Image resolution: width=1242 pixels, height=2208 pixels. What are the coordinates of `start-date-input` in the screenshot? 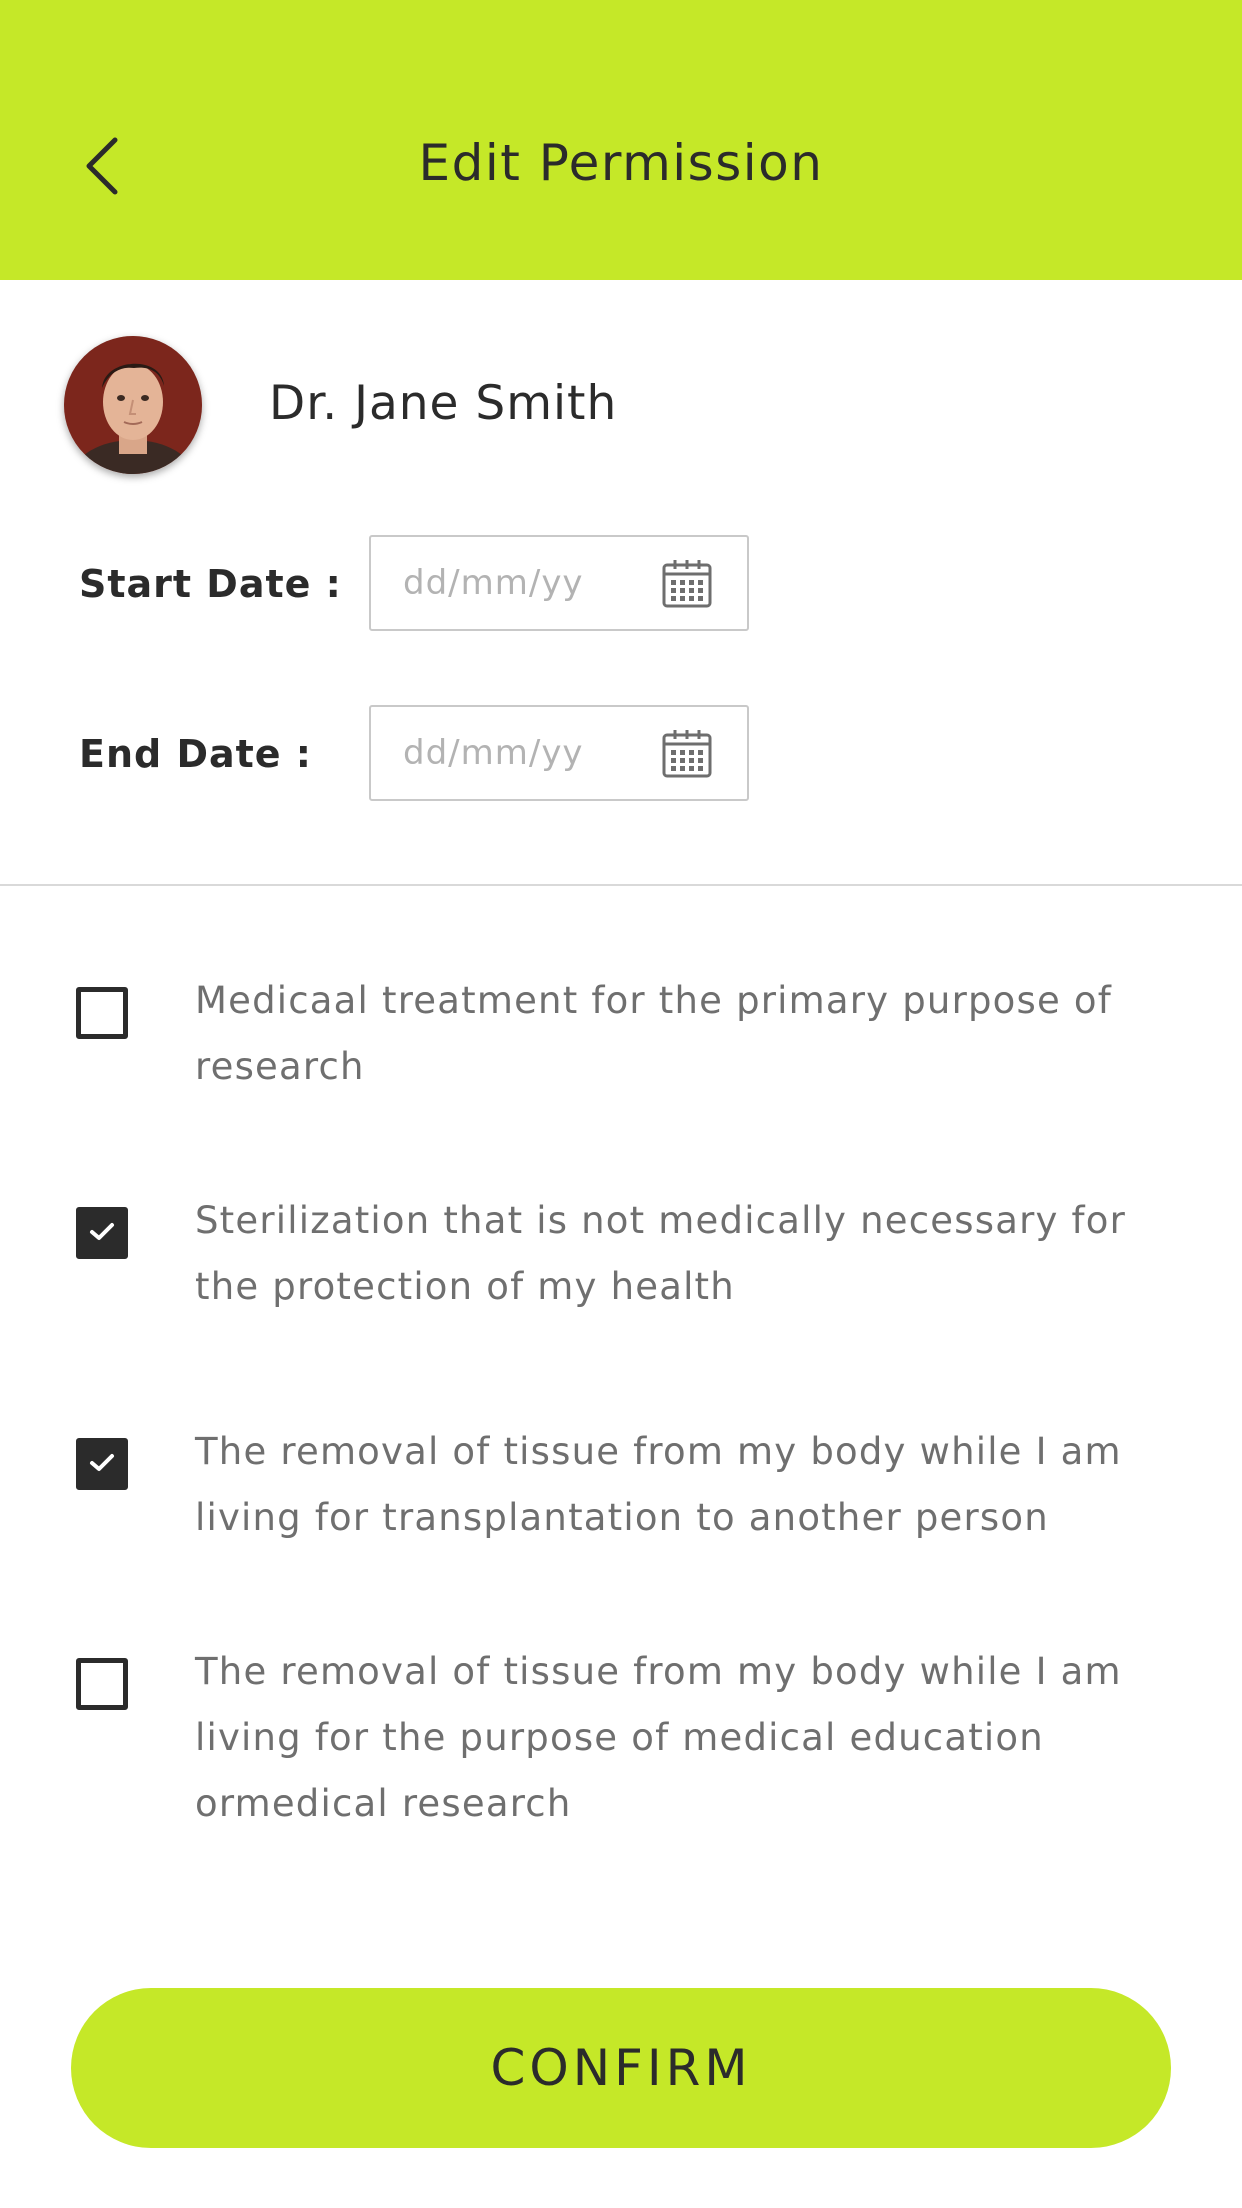 It's located at (528, 583).